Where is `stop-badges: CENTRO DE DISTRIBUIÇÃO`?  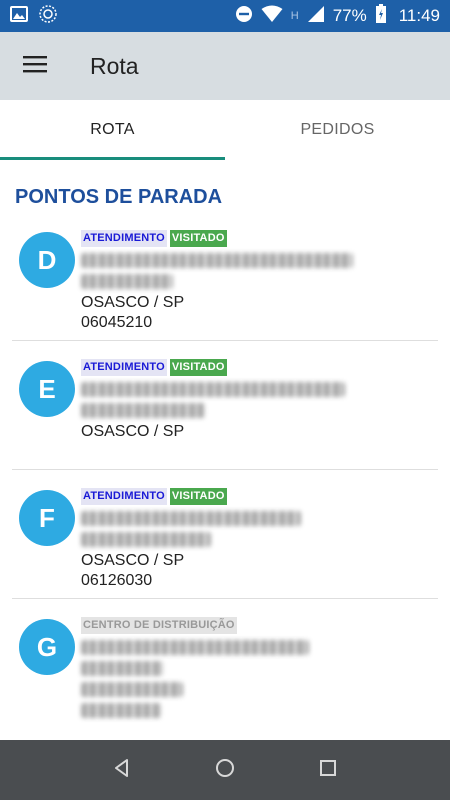 stop-badges: CENTRO DE DISTRIBUIÇÃO is located at coordinates (259, 625).